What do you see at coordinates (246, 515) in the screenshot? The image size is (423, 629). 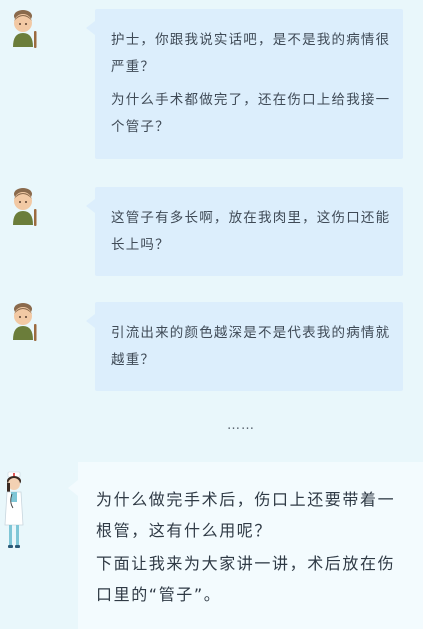 I see `message-line: 为什么做完手术后，伤口上还要带着一根管，这有什么用呢？` at bounding box center [246, 515].